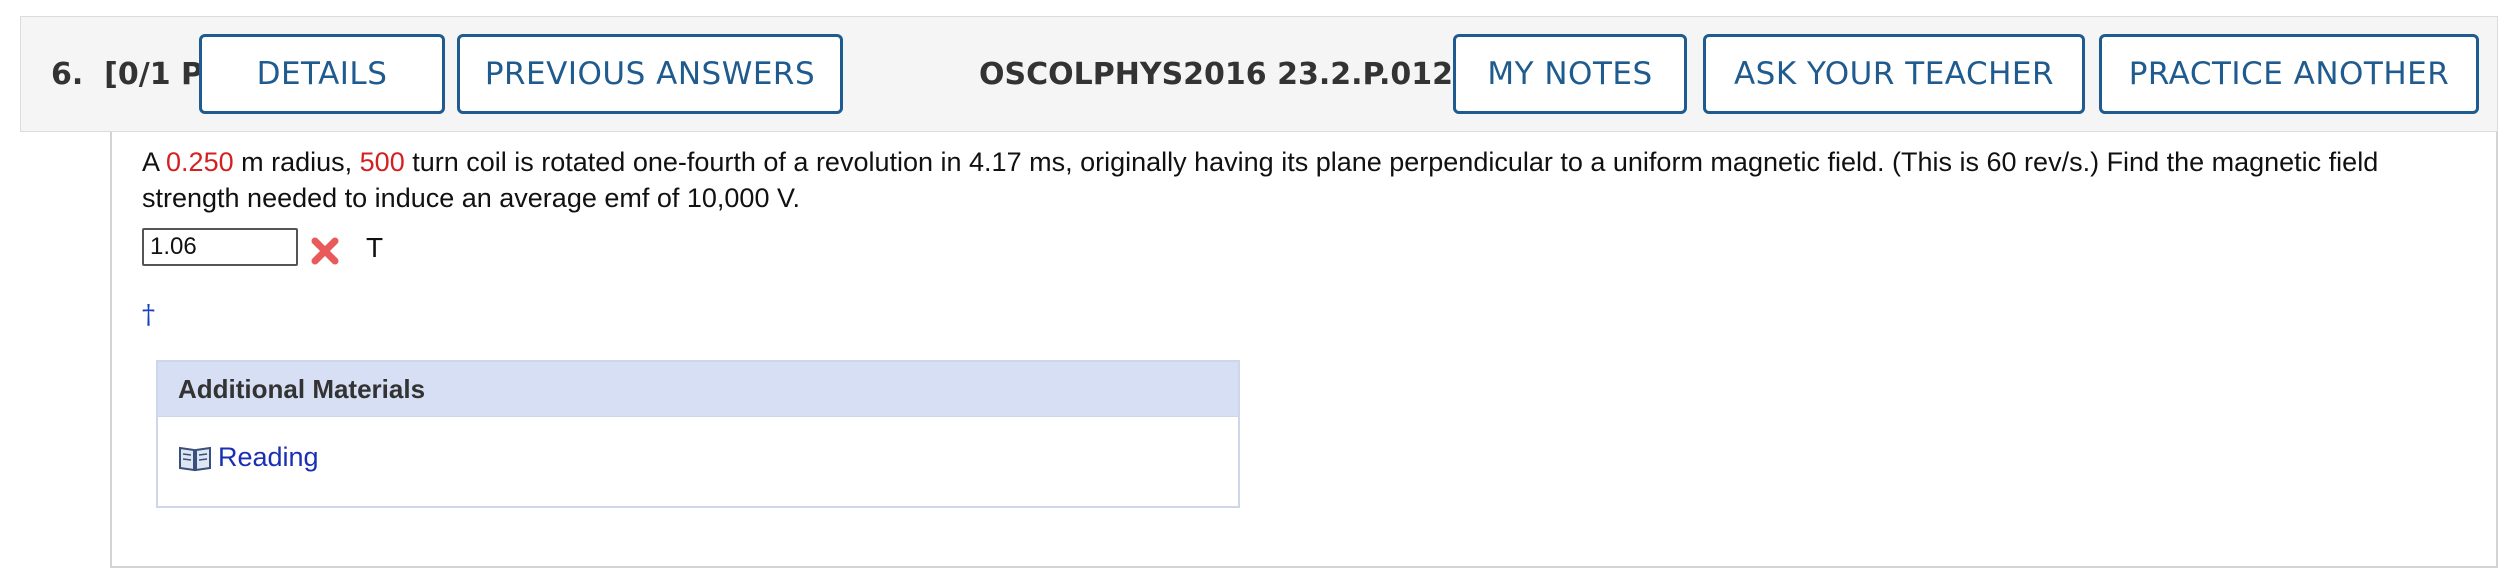 Image resolution: width=2518 pixels, height=584 pixels. What do you see at coordinates (325, 251) in the screenshot?
I see `incorrect-x-icon` at bounding box center [325, 251].